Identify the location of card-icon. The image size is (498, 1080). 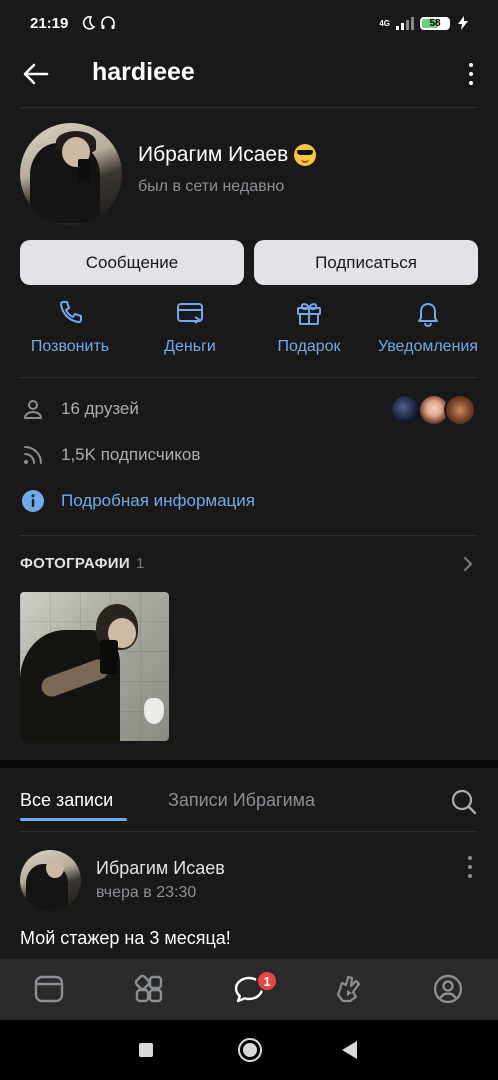
(190, 313).